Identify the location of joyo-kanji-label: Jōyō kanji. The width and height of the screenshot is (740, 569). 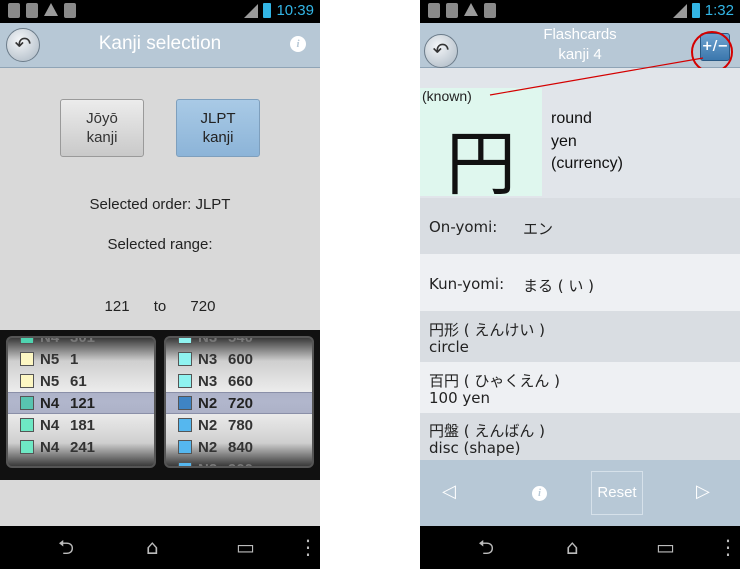
(102, 128).